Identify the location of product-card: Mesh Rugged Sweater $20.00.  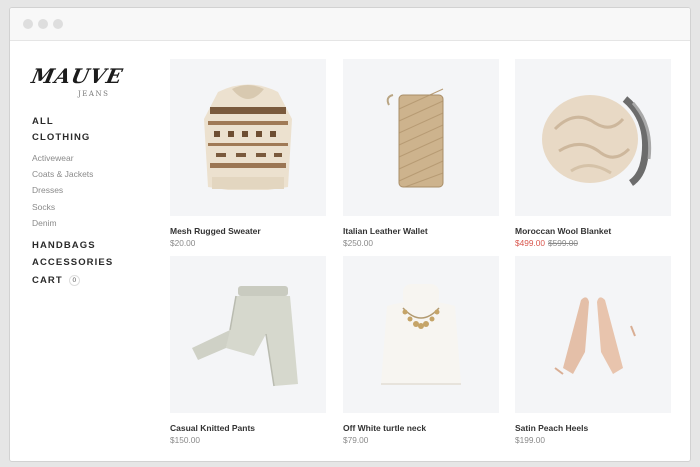
(248, 154).